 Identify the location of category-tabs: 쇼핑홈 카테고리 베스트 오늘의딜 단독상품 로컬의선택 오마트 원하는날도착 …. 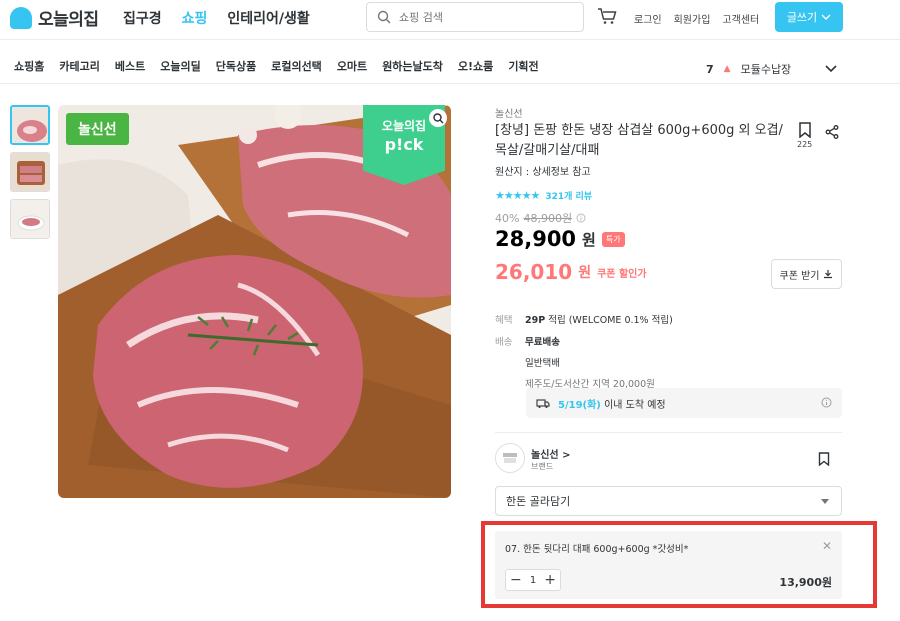
(276, 66).